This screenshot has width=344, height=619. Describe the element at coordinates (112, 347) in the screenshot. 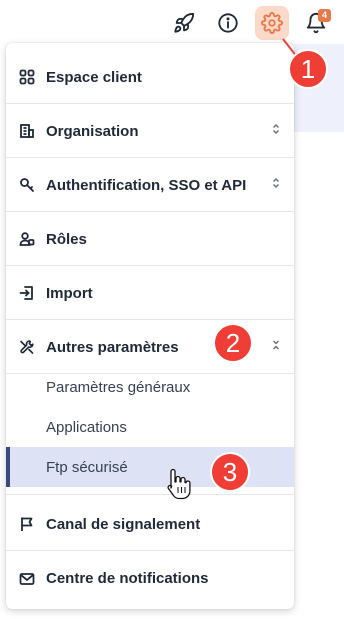

I see `menu-item-label: Autres paramètres` at that location.